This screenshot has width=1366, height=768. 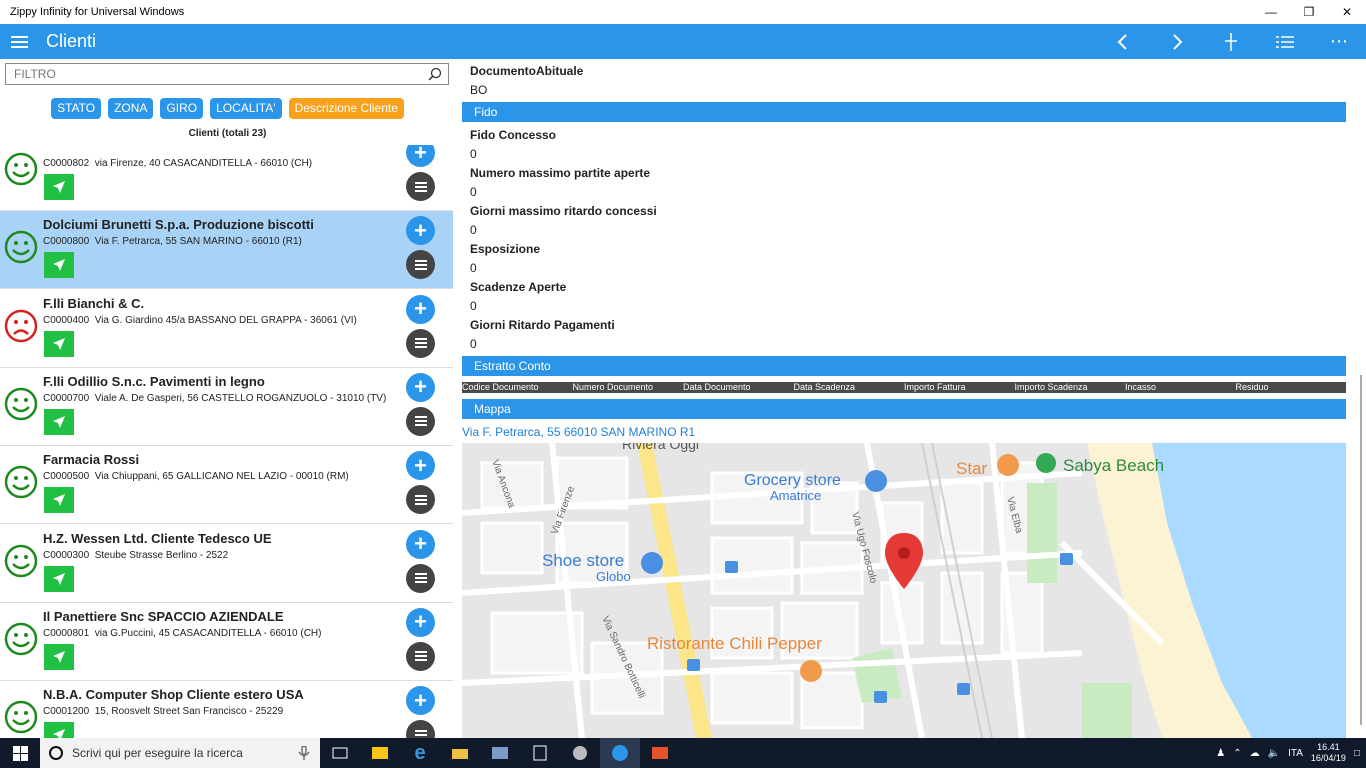 I want to click on documento-label: DocumentoAbituale, so click(x=527, y=71).